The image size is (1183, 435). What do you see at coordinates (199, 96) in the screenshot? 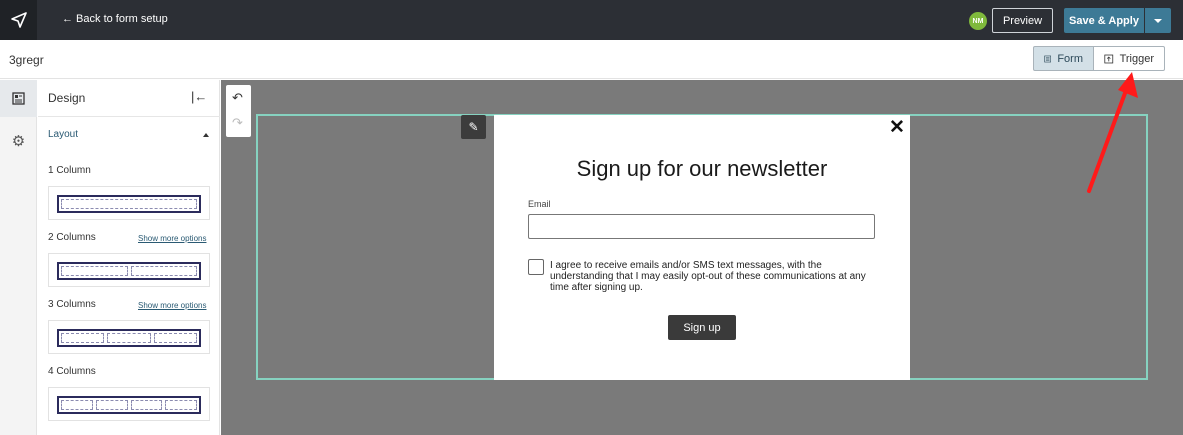
I see `collapse-panel-icon: |←` at bounding box center [199, 96].